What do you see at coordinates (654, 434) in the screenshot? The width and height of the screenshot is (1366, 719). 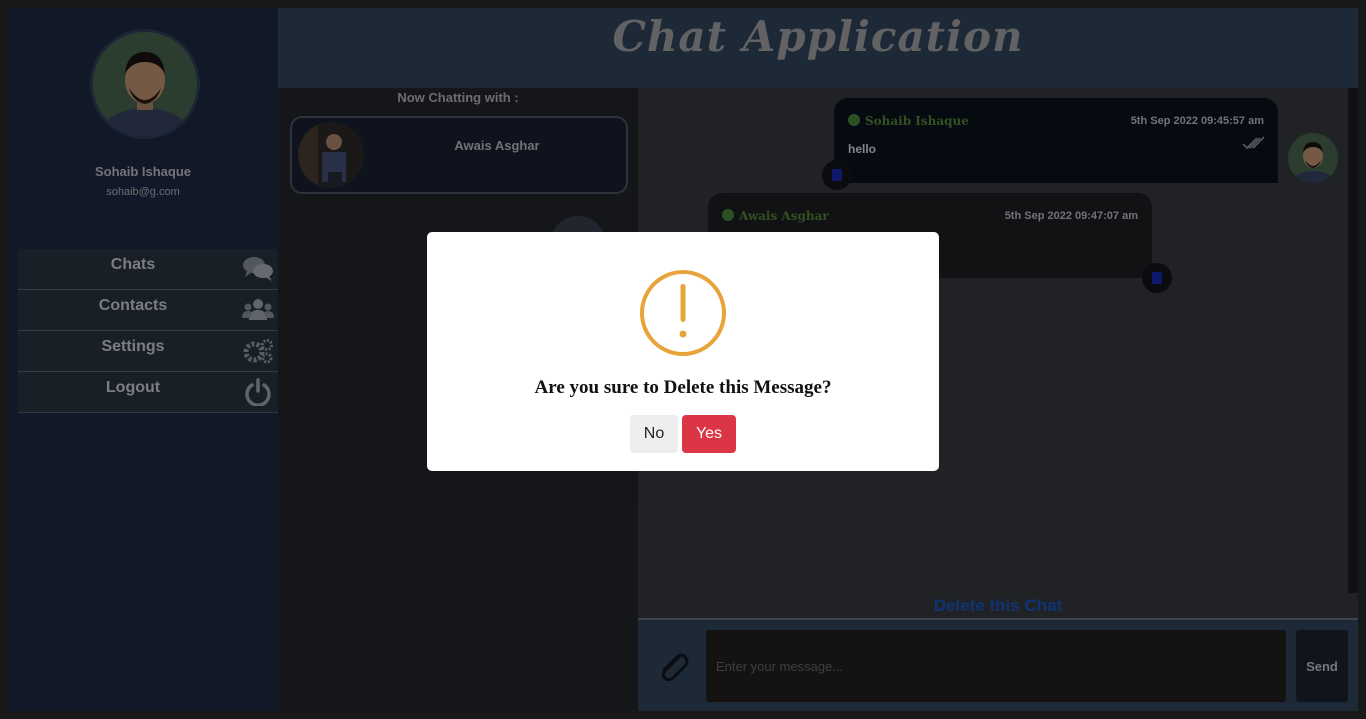 I see `no-button: No` at bounding box center [654, 434].